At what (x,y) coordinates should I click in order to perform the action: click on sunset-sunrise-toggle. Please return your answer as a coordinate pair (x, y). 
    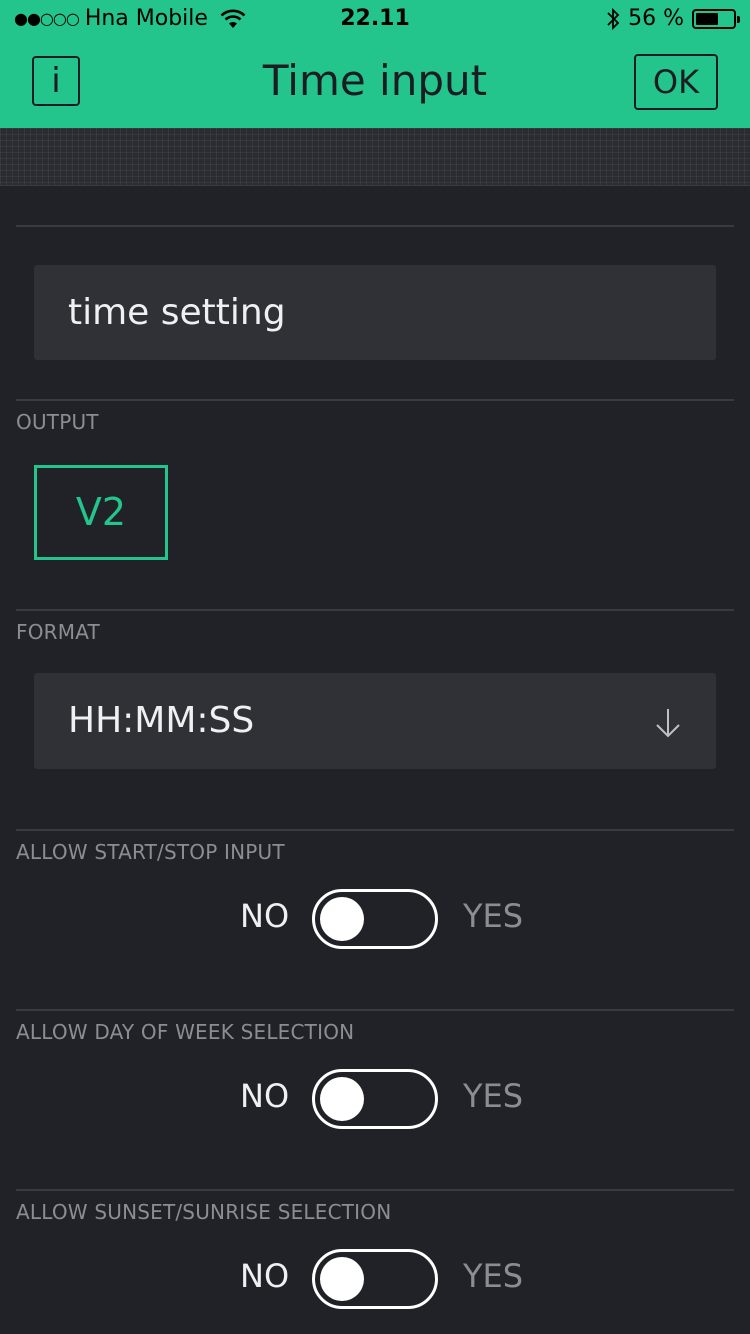
    Looking at the image, I should click on (375, 1279).